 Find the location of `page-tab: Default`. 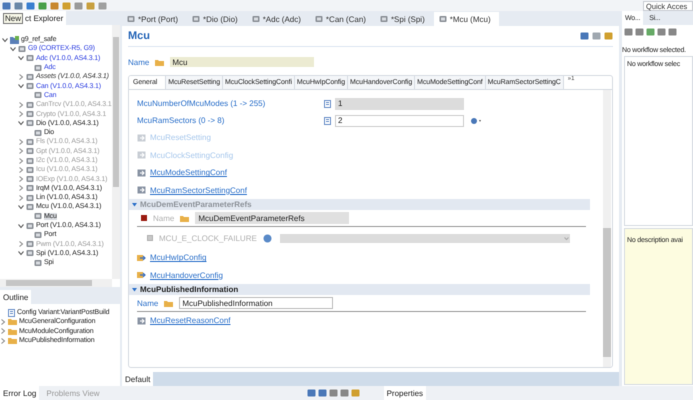

page-tab: Default is located at coordinates (138, 379).